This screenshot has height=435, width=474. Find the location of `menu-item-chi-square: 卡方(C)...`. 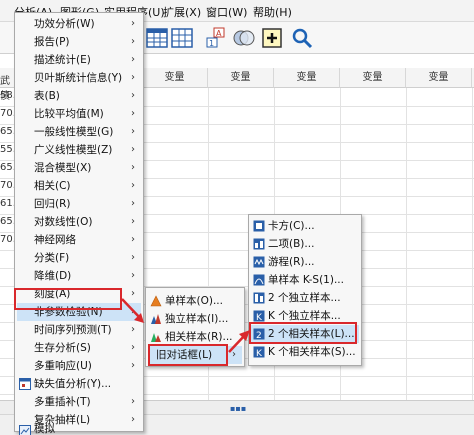

menu-item-chi-square: 卡方(C)... is located at coordinates (305, 226).